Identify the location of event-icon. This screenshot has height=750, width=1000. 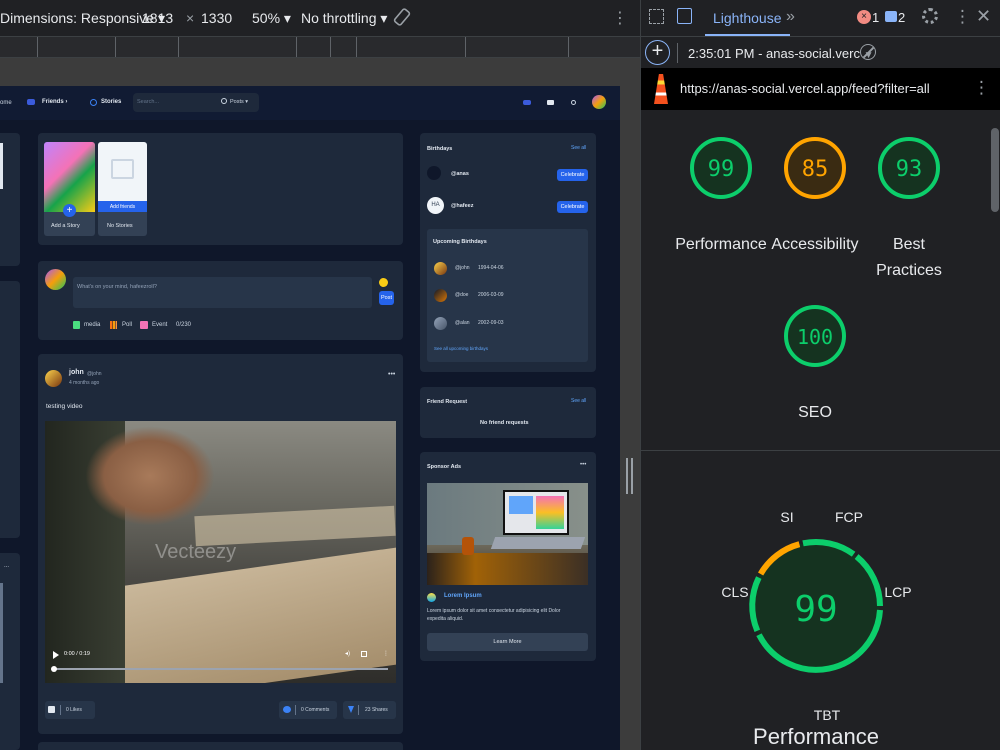
(144, 325).